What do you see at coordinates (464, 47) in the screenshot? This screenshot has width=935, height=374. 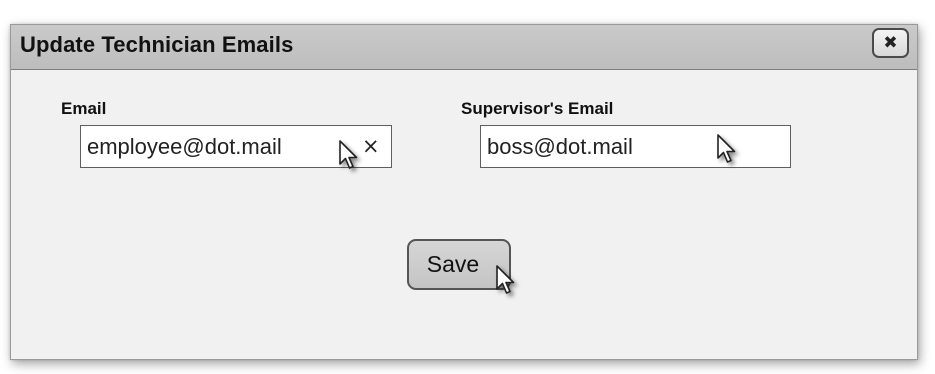 I see `dialog-titlebar: Update Technician Emails ✖` at bounding box center [464, 47].